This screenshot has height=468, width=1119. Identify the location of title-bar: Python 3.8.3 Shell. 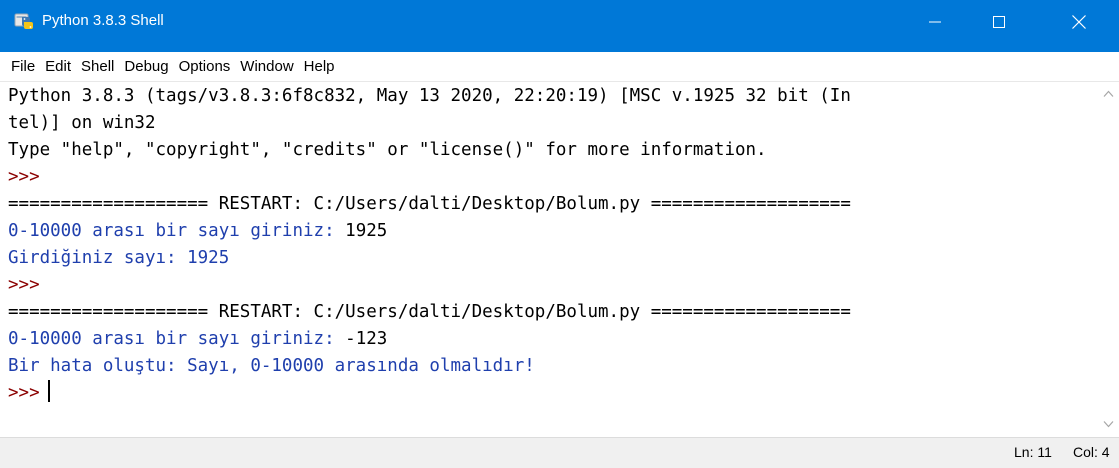
(559, 26).